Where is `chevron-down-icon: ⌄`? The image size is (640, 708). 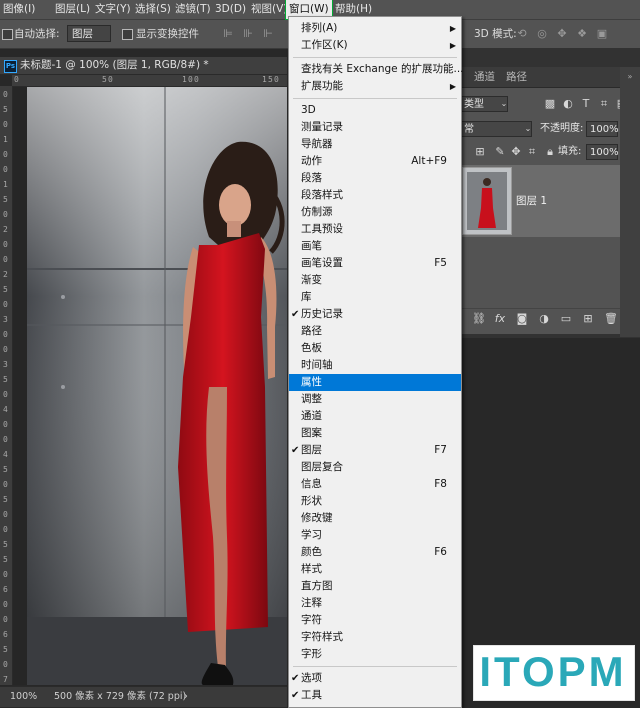
chevron-down-icon: ⌄ is located at coordinates (504, 103).